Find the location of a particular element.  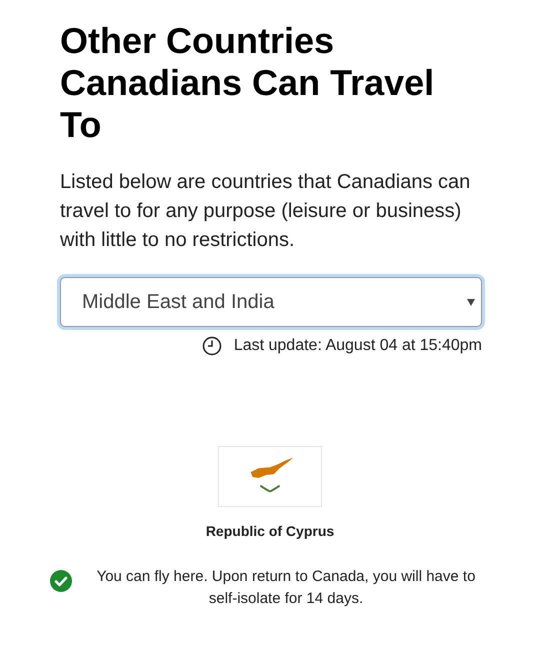

page-title: Other Countries Canadians Can Travel To is located at coordinates (248, 83).